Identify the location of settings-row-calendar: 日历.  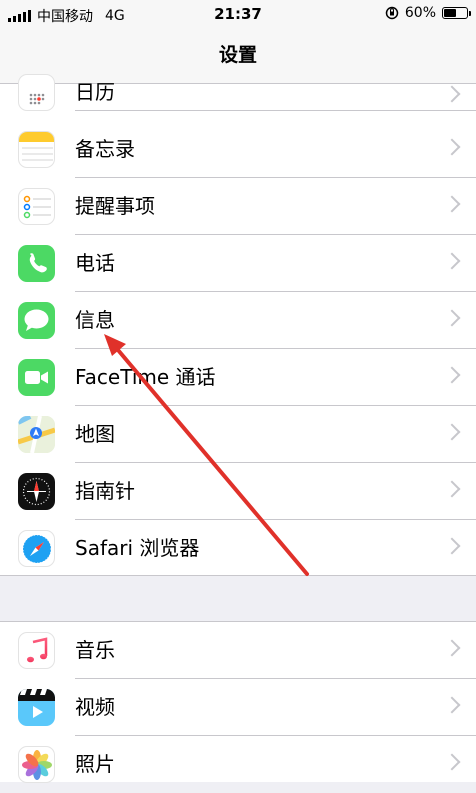
(238, 92).